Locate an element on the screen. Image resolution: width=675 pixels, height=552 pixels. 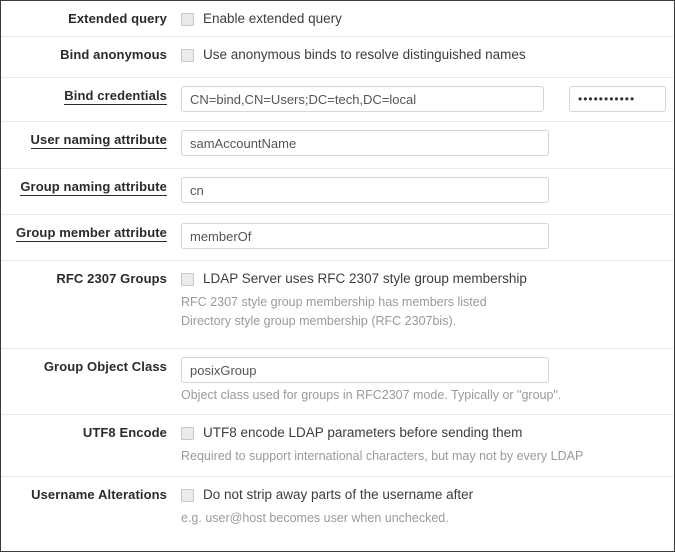
row-label-cell: Bind anonymous is located at coordinates (91, 55).